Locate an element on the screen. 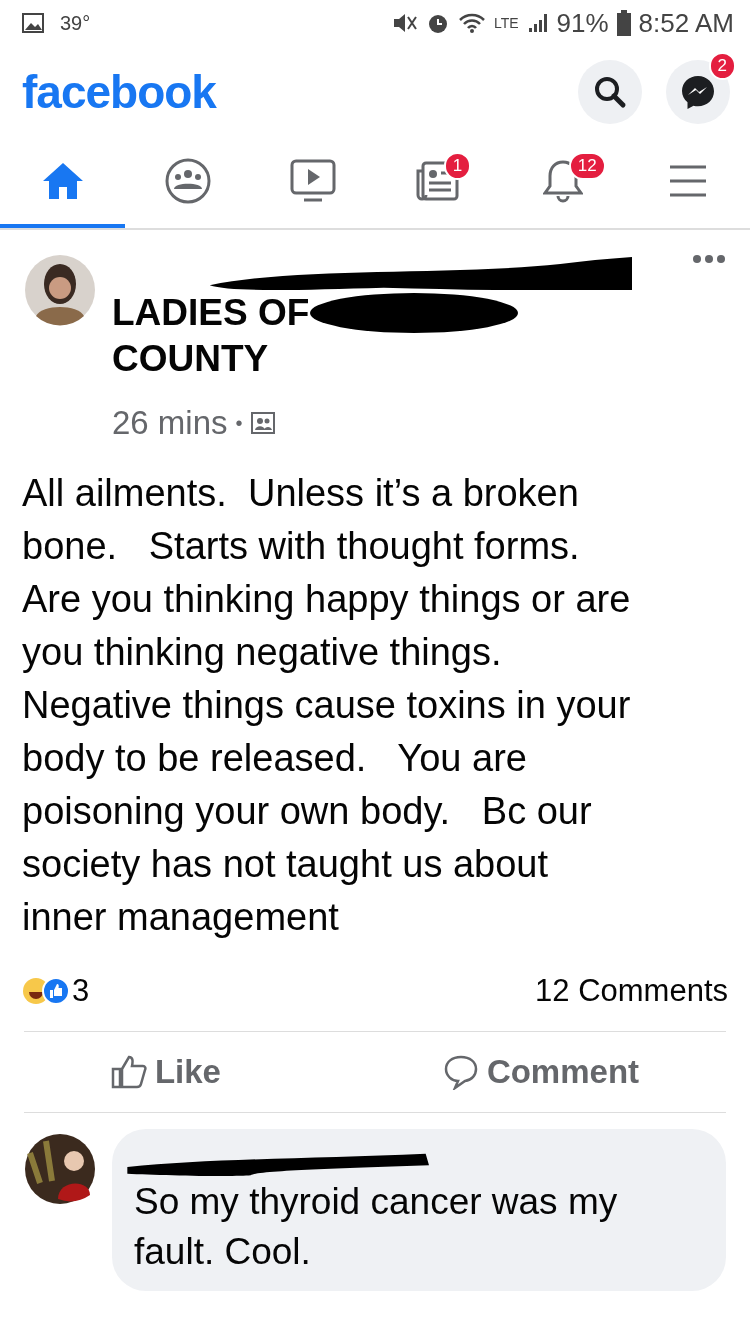  comment-text: So my thyroid cancer was my fault. Cool. is located at coordinates (376, 1226).